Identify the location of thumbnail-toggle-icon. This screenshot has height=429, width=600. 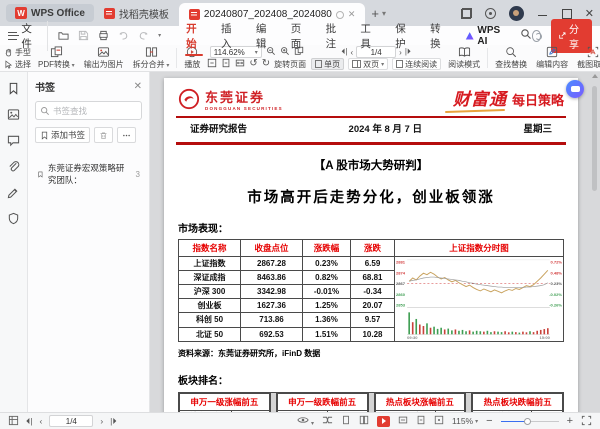
(13, 421).